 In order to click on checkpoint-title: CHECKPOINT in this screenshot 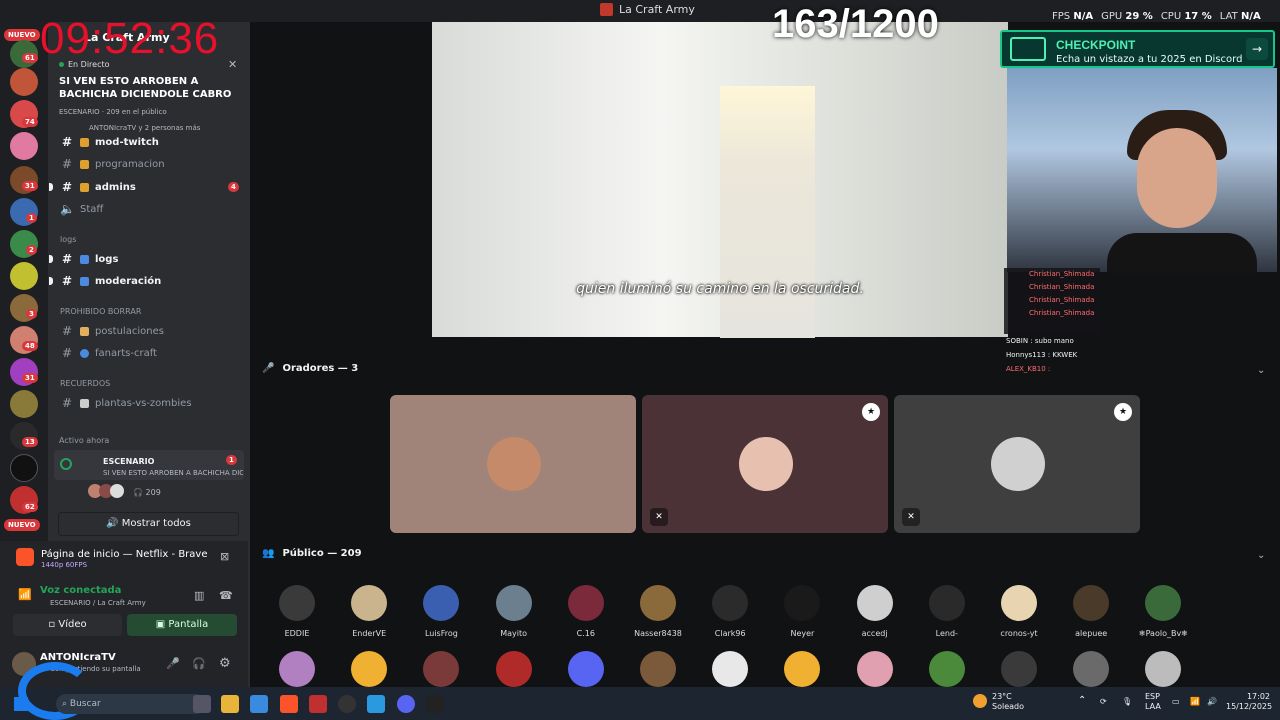, I will do `click(1096, 45)`.